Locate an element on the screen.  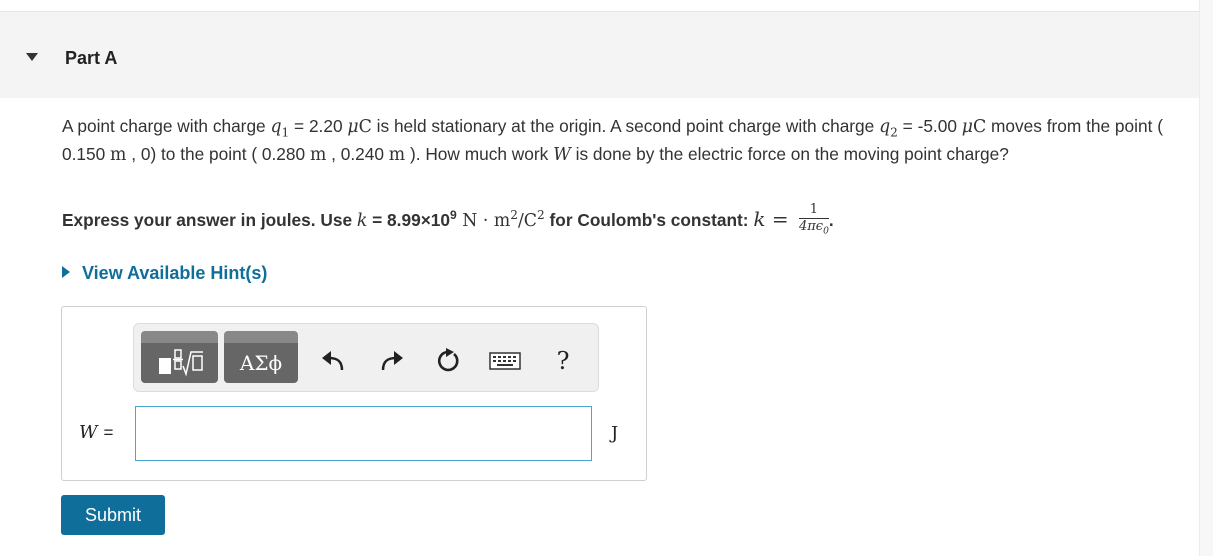
coulomb-fraction: 1 4πϵ0 is located at coordinates (813, 219).